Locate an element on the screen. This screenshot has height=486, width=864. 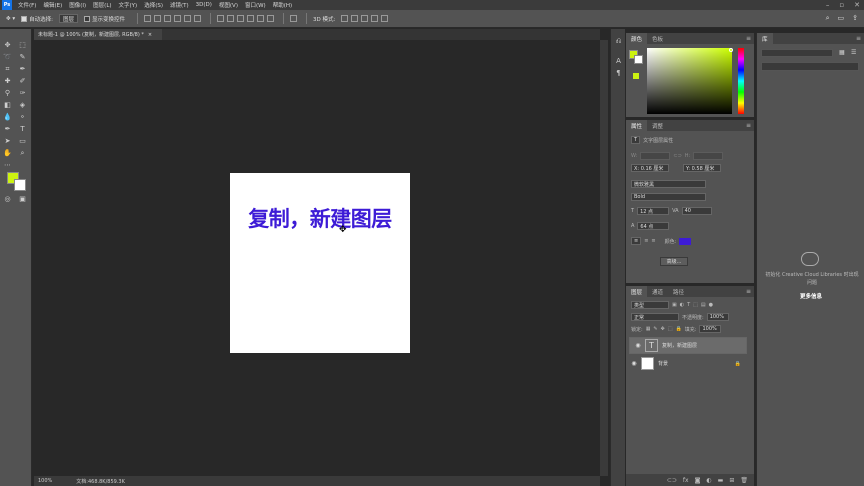
tab-adjustments: 调整 is located at coordinates (657, 125).